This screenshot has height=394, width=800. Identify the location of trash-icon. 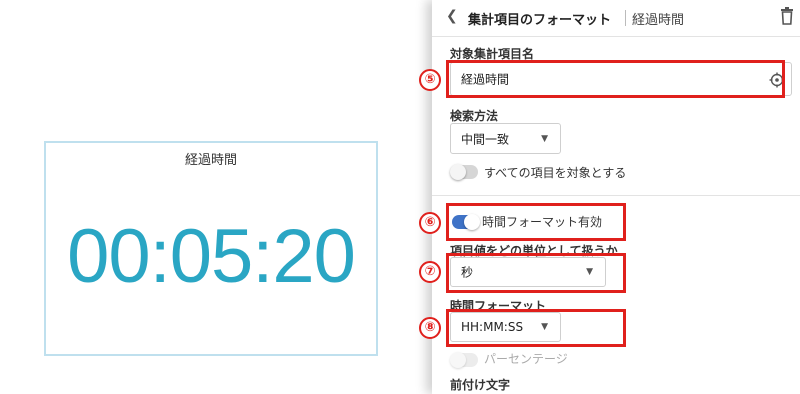
(787, 16).